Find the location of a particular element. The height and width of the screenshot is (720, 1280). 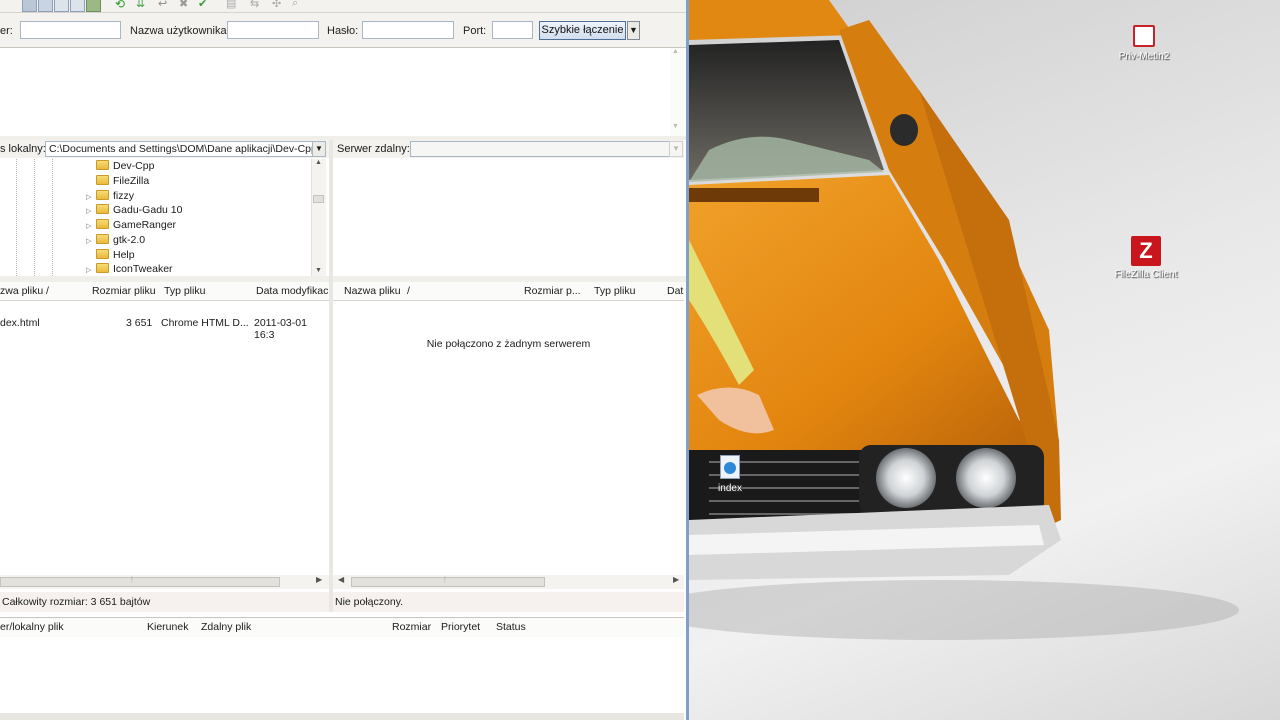

column-filename: Nazwa pliku is located at coordinates (372, 291).